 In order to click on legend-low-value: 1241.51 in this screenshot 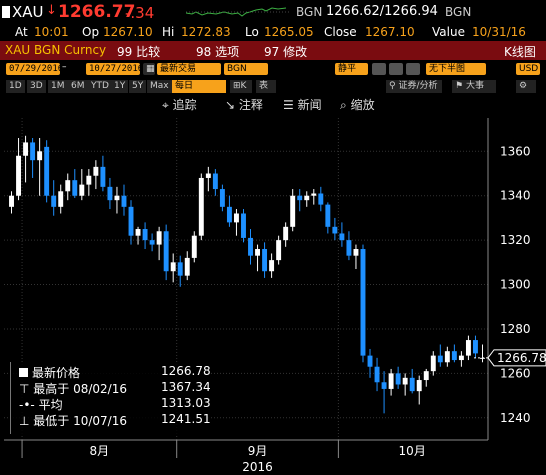, I will do `click(186, 419)`.